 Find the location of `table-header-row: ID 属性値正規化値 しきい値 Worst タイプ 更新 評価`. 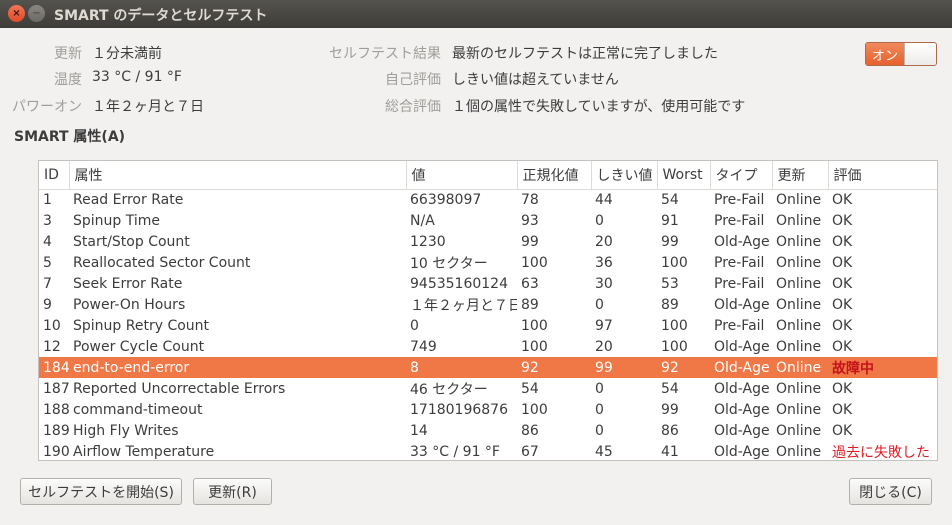

table-header-row: ID 属性値正規化値 しきい値 Worst タイプ 更新 評価 is located at coordinates (488, 175).